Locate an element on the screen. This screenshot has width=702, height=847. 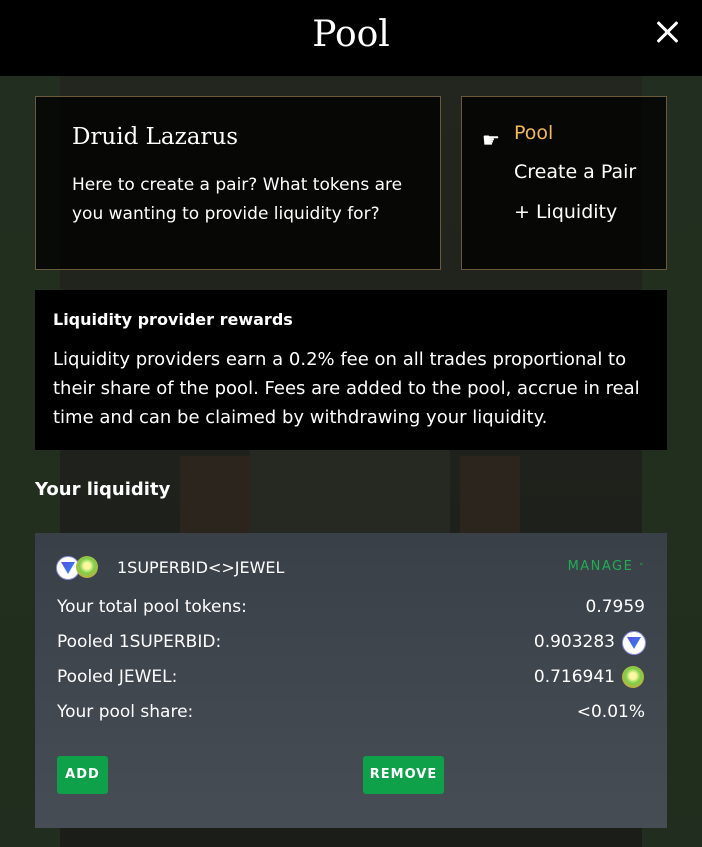
pair-icons is located at coordinates (80, 568).